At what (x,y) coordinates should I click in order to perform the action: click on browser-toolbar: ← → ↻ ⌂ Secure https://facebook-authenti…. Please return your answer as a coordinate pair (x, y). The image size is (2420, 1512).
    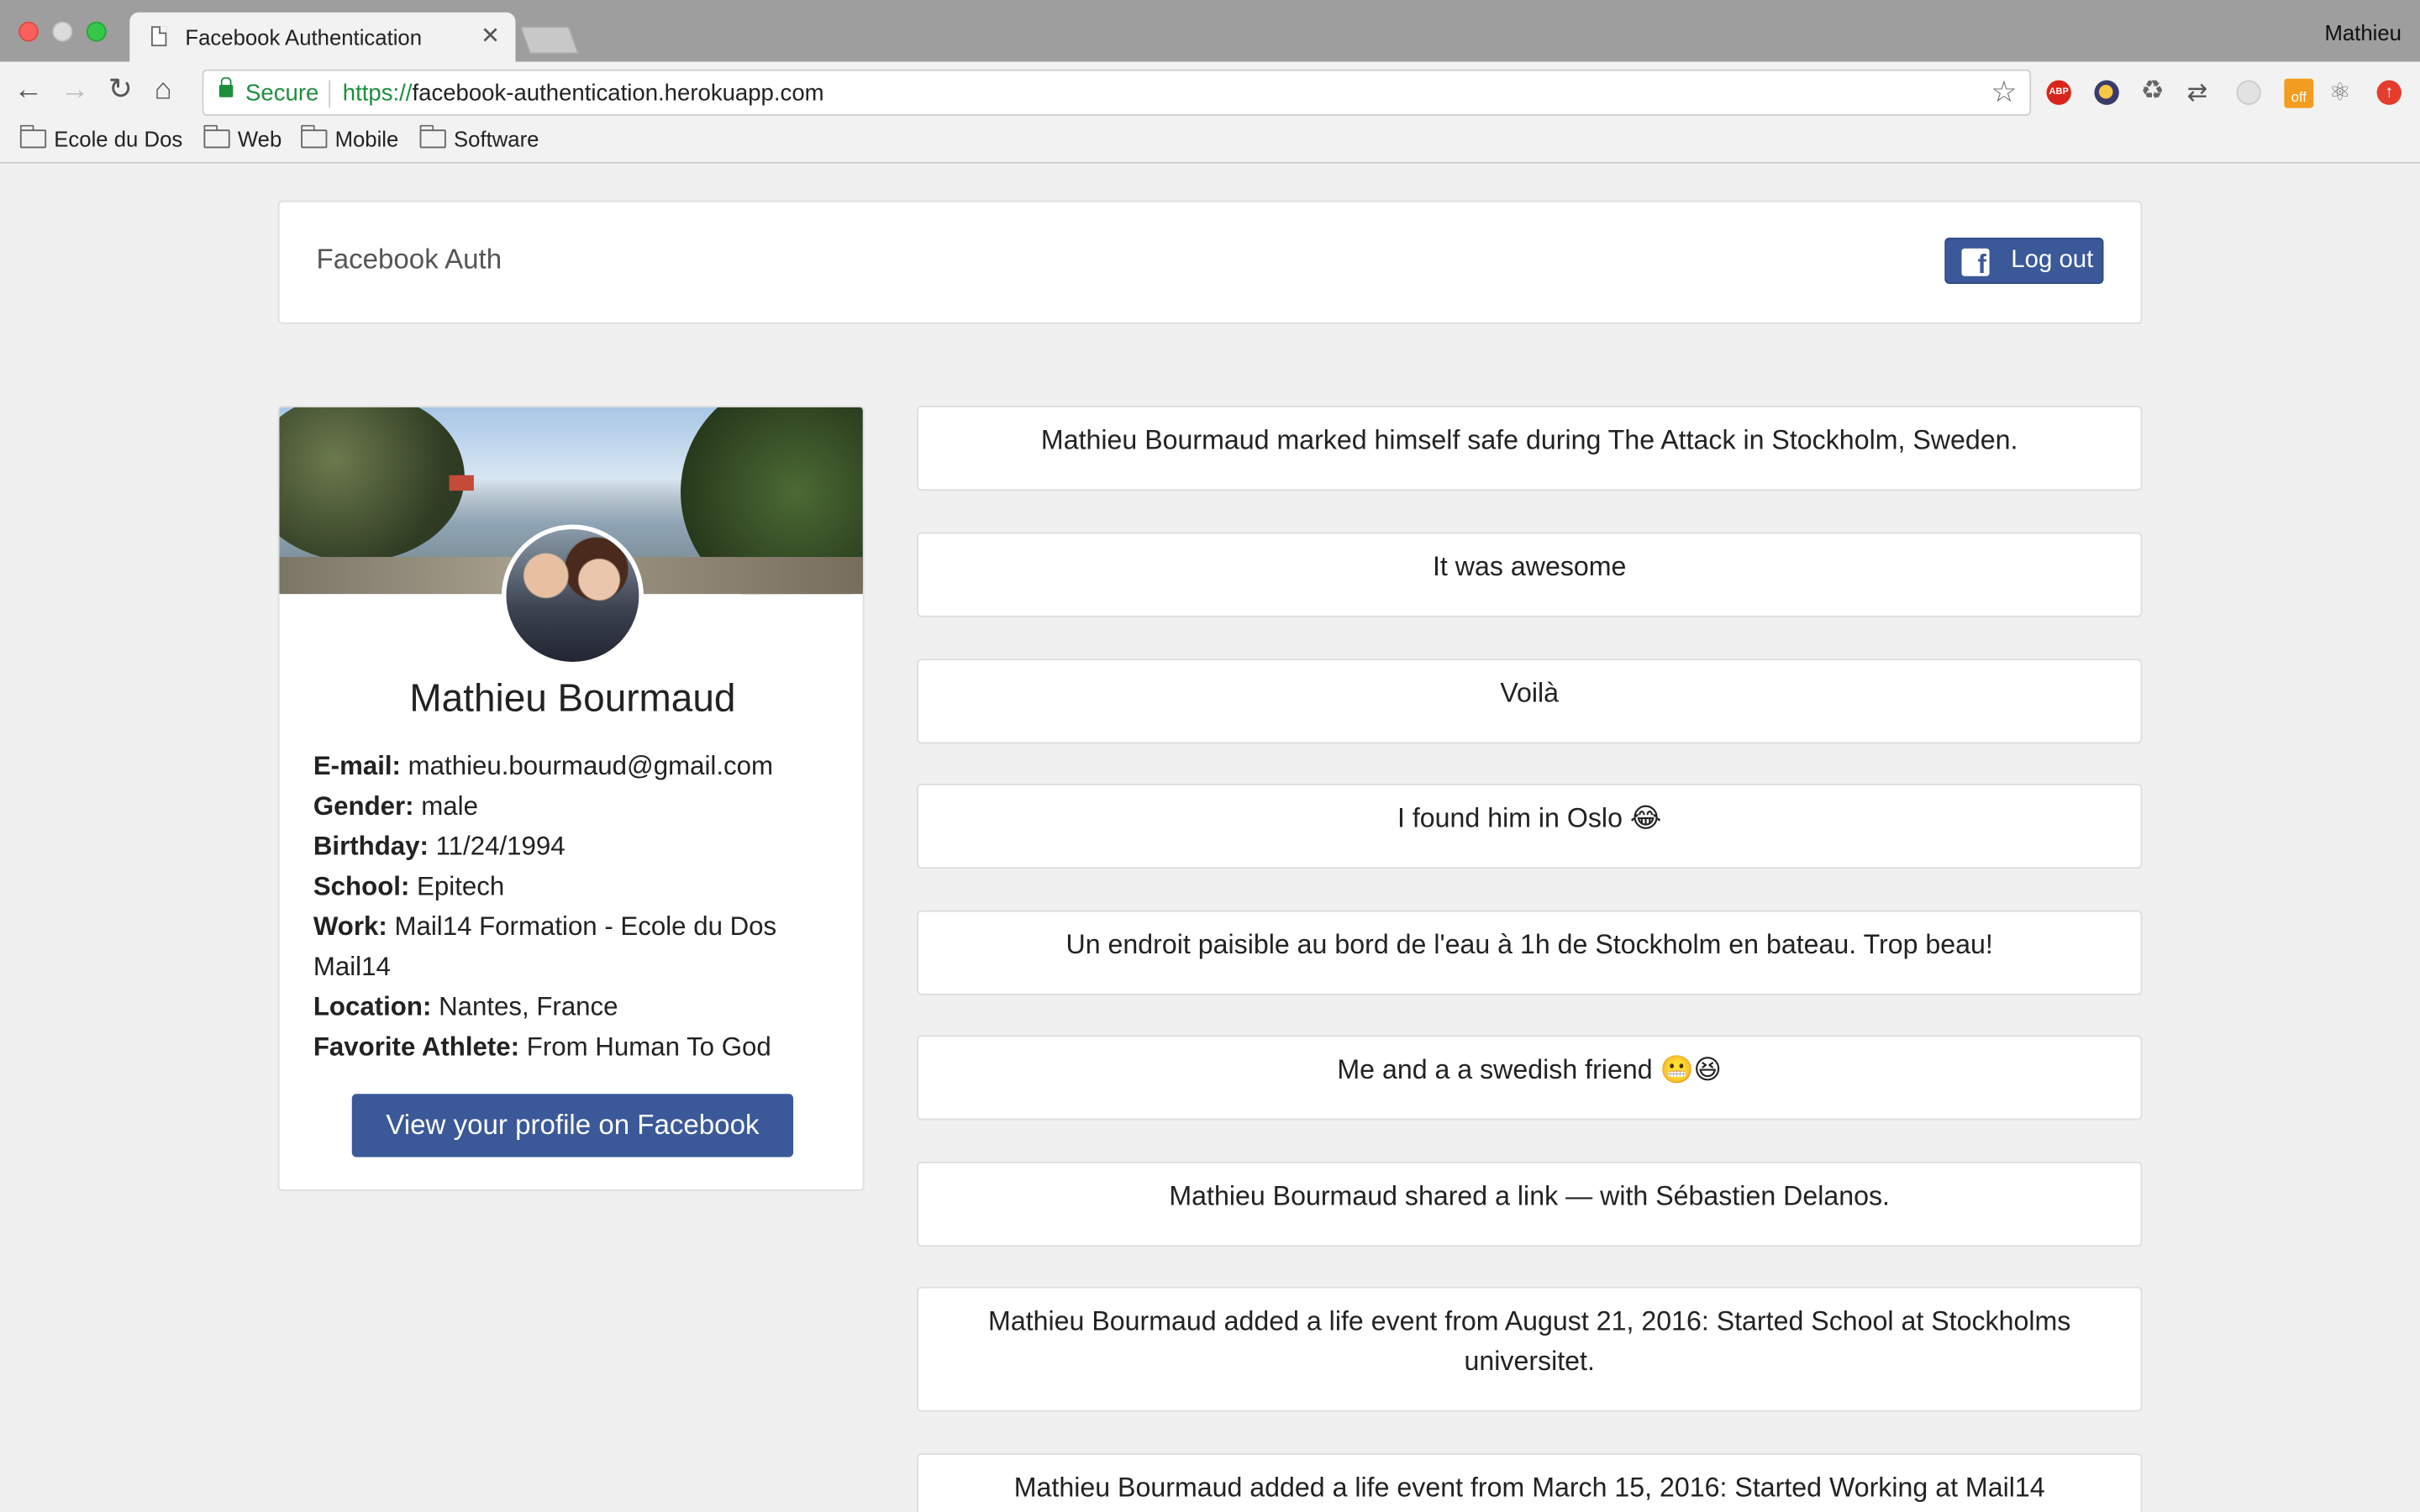
    Looking at the image, I should click on (1210, 92).